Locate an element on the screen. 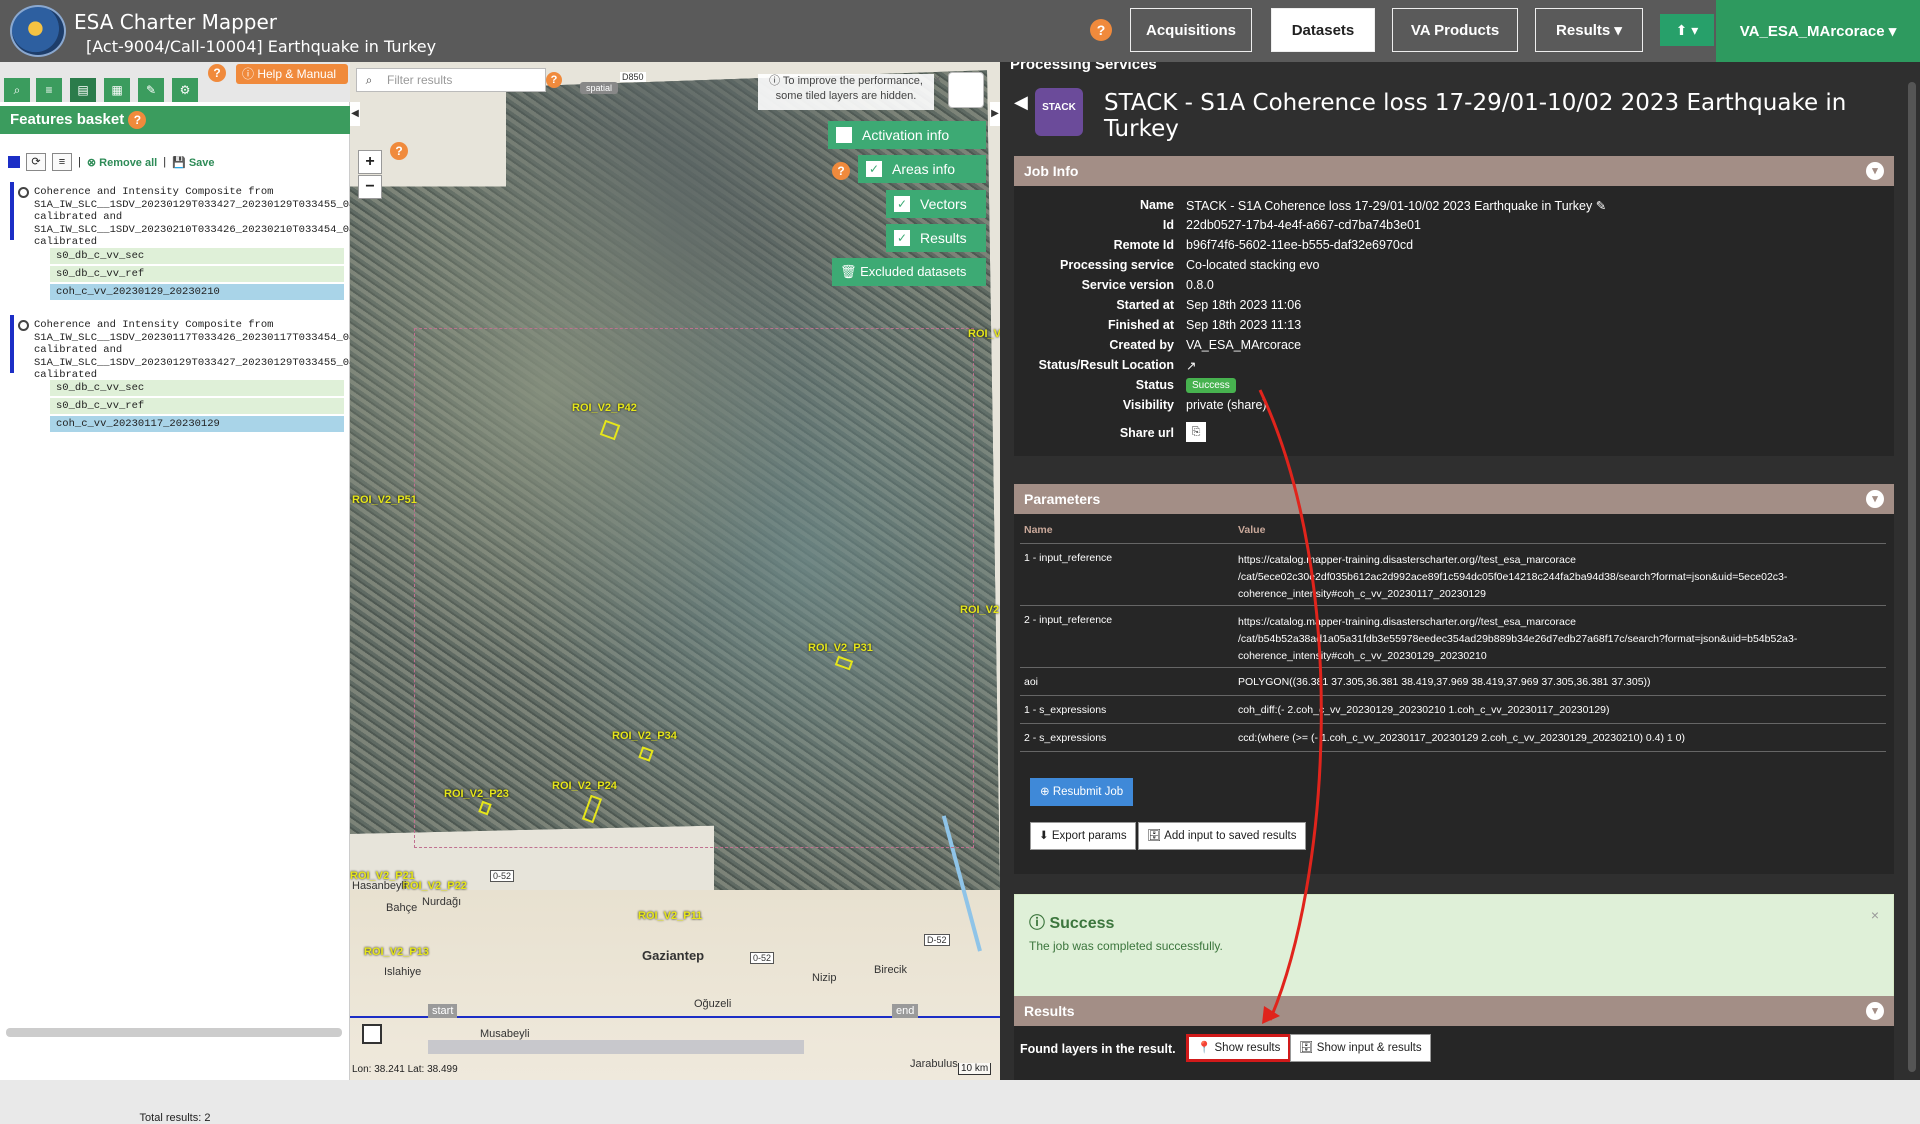  add-input-button: 🗄 Add input to saved results is located at coordinates (1222, 836).